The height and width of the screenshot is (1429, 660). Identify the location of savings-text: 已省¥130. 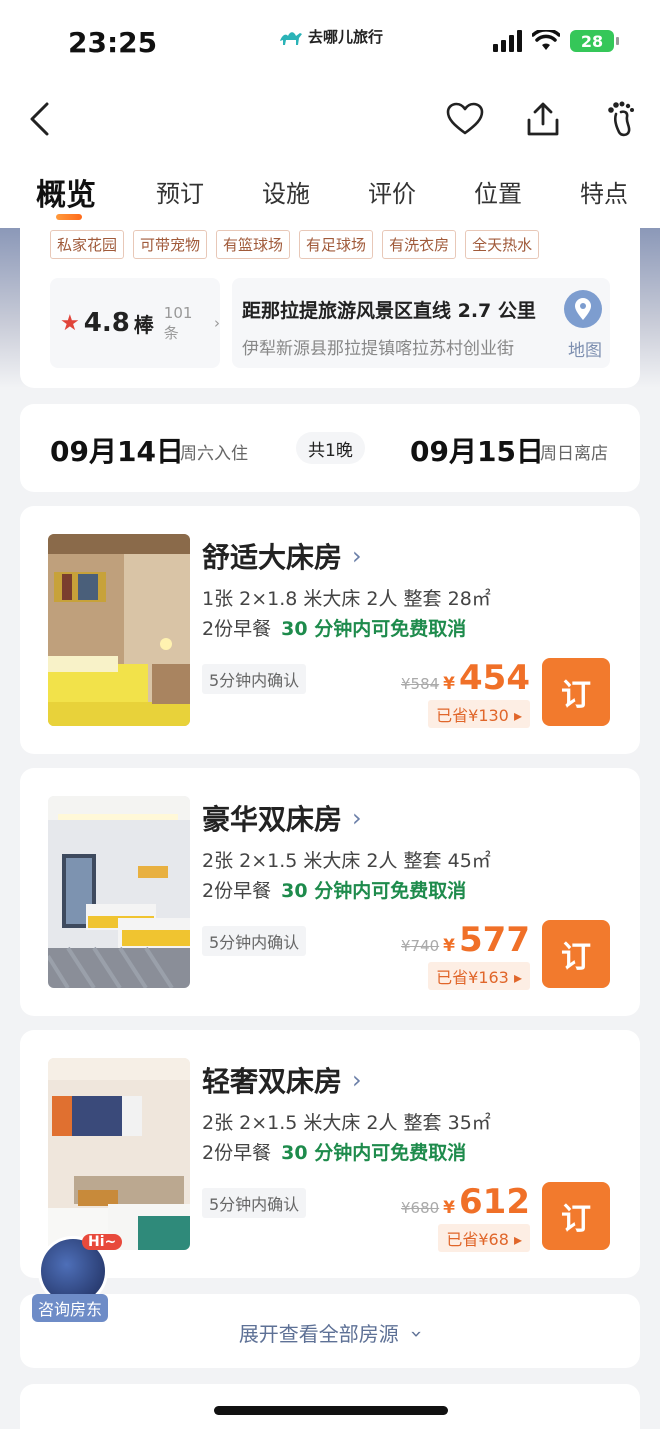
(472, 715).